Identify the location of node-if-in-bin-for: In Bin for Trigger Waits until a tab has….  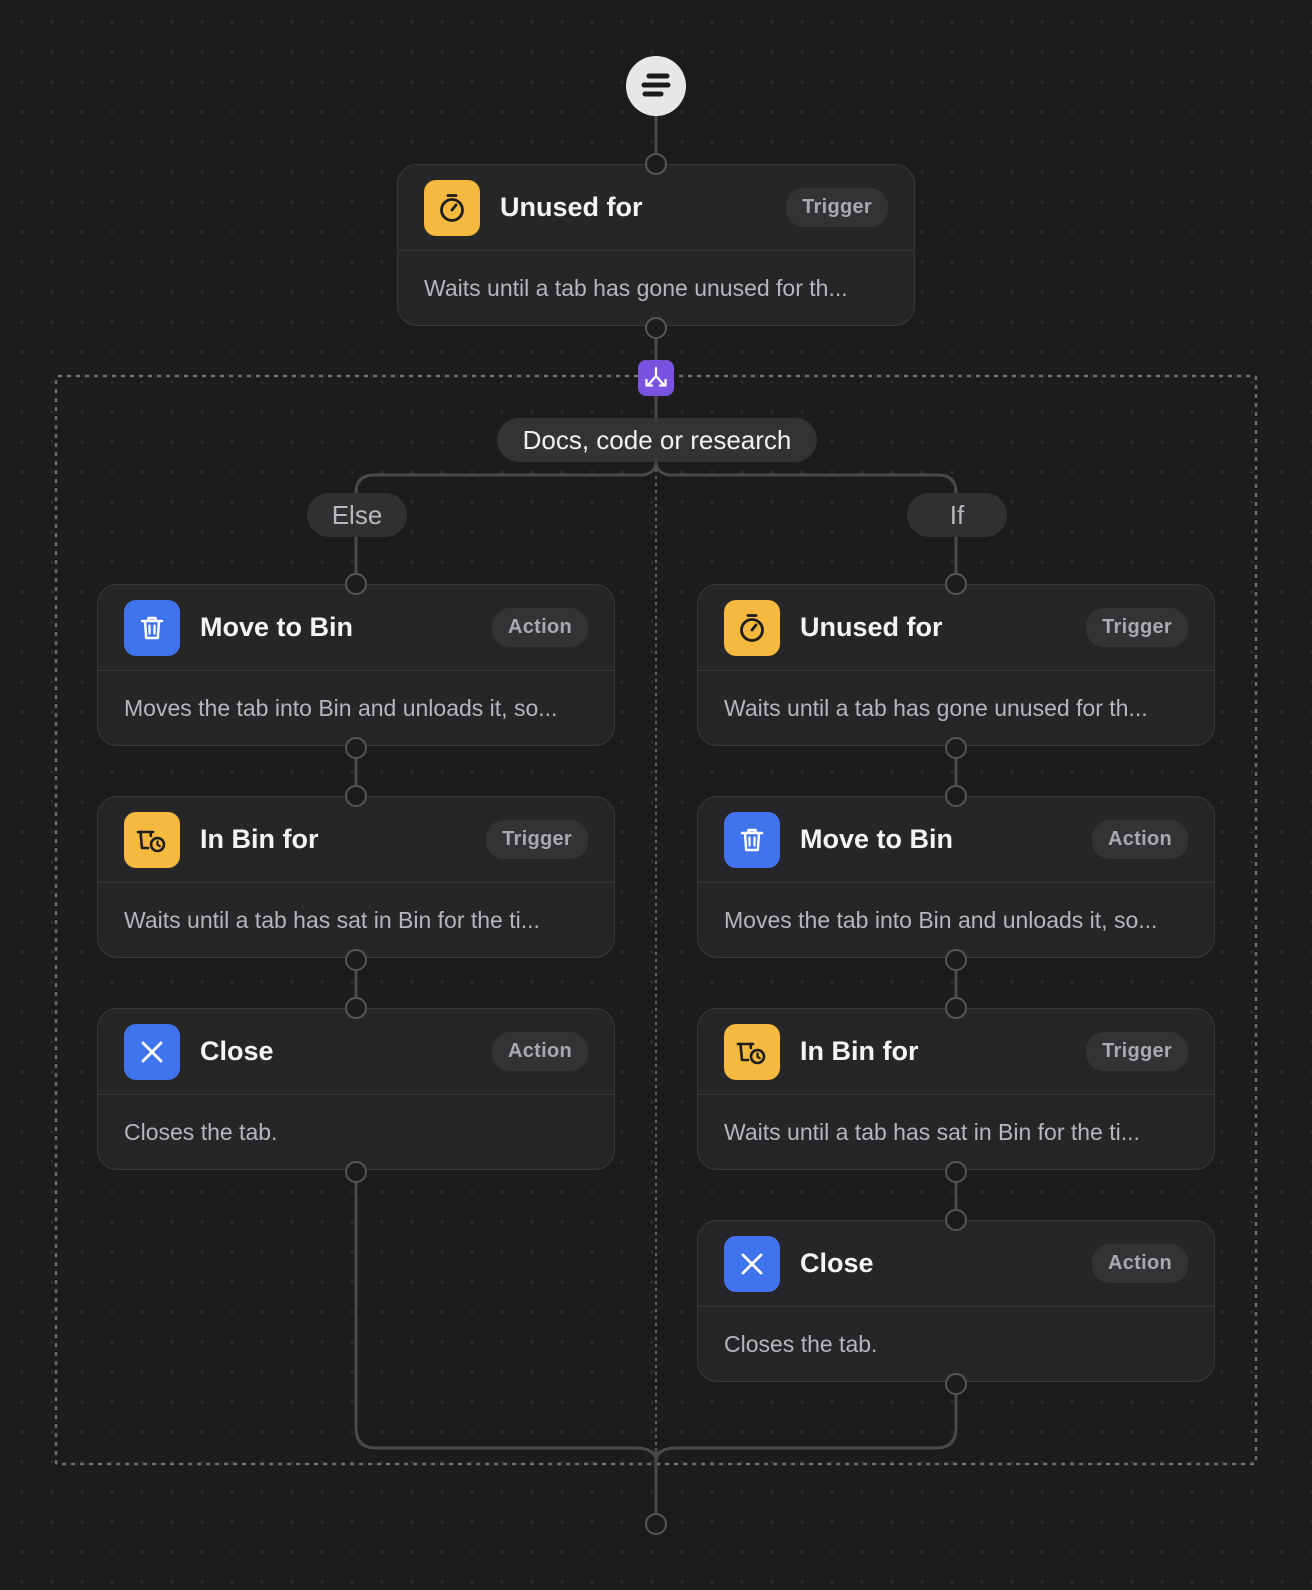
(956, 1089).